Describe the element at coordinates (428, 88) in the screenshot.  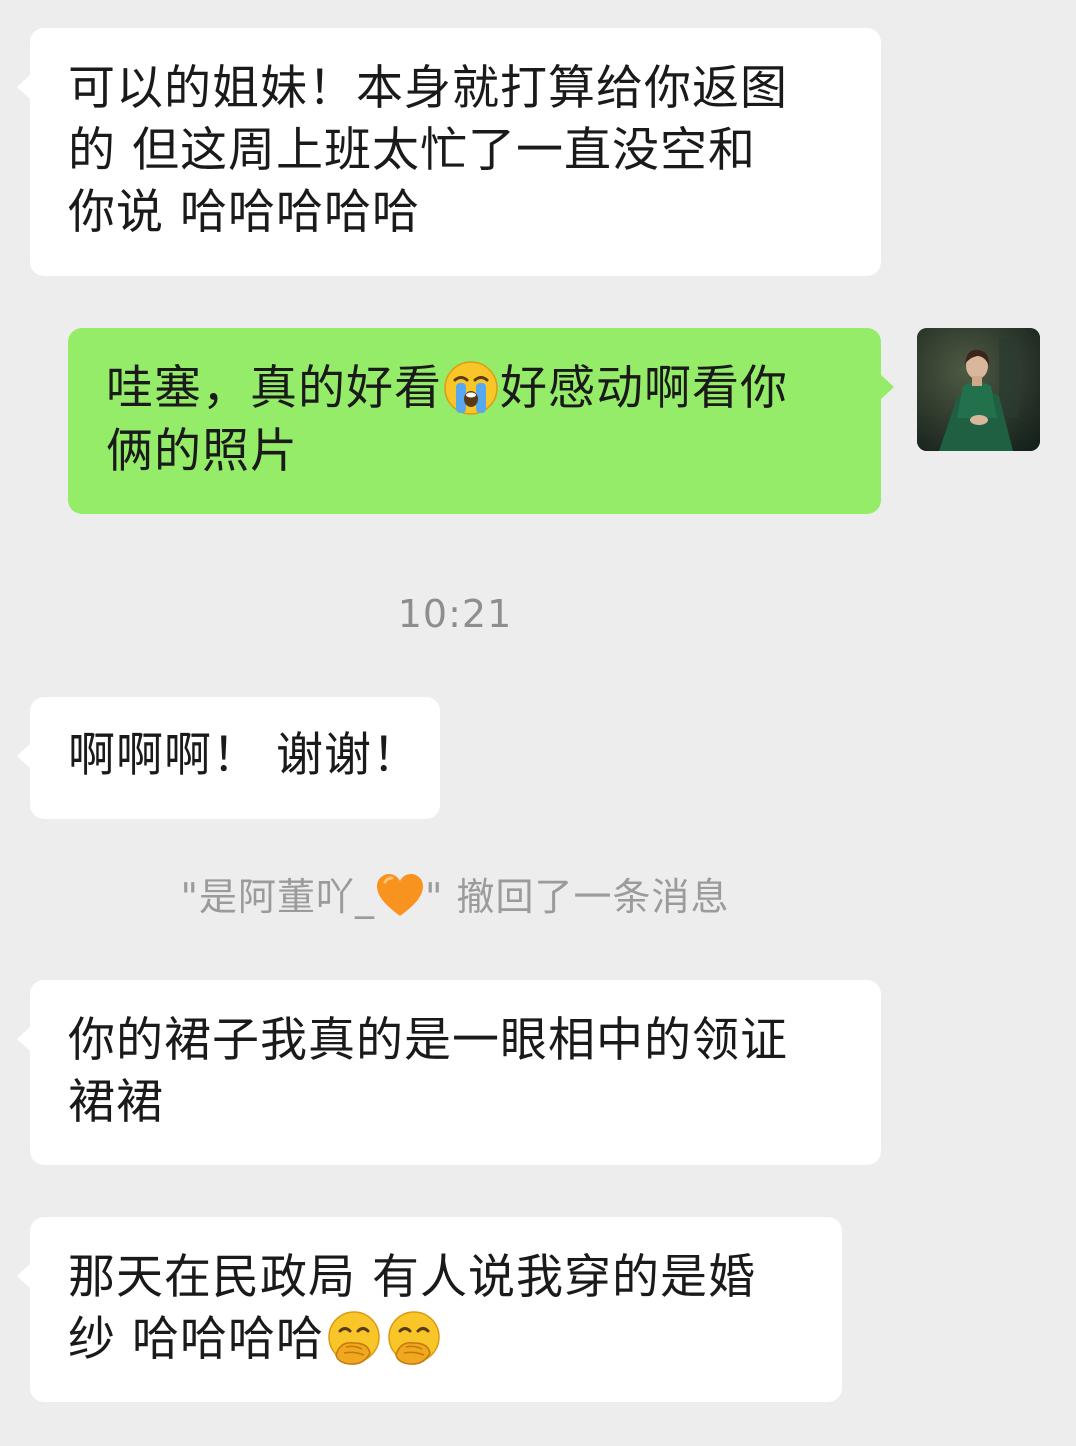
I see `message-text-line: 可以的姐妹！本身就打算给你返图` at that location.